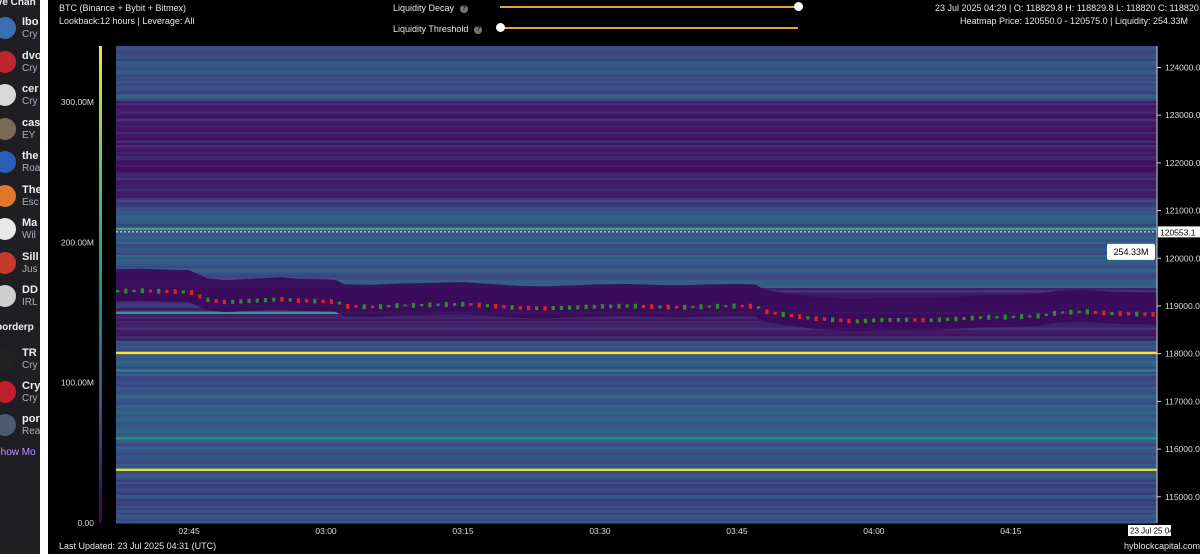 This screenshot has width=1200, height=554. What do you see at coordinates (500, 27) in the screenshot?
I see `liquidity-threshold-slider-handle` at bounding box center [500, 27].